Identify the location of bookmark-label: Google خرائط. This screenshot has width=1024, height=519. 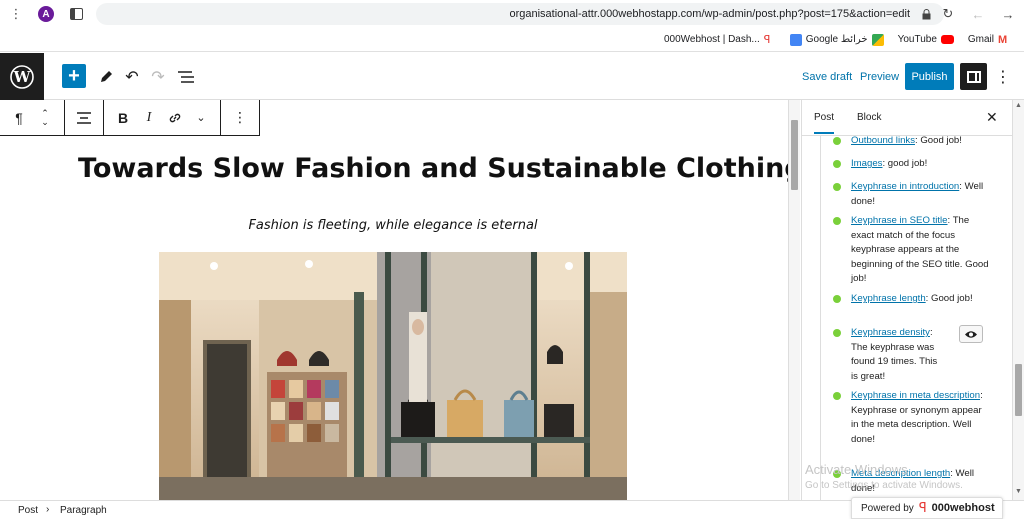
(836, 39).